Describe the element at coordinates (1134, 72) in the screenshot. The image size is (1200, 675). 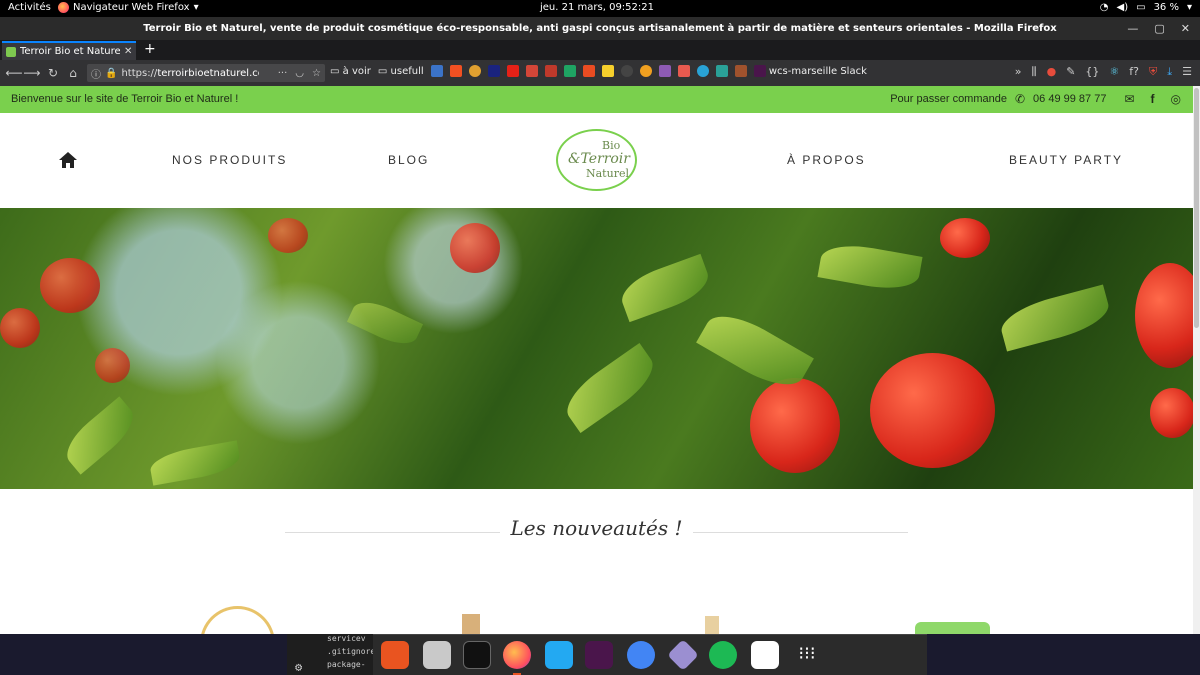
I see `font-icon: f?` at that location.